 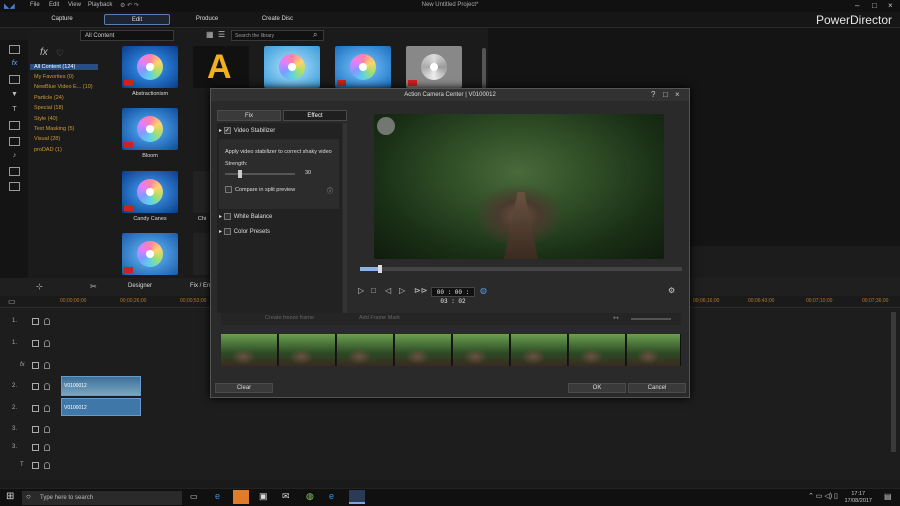 What do you see at coordinates (483, 290) in the screenshot?
I see `360-view-icon: ◍` at bounding box center [483, 290].